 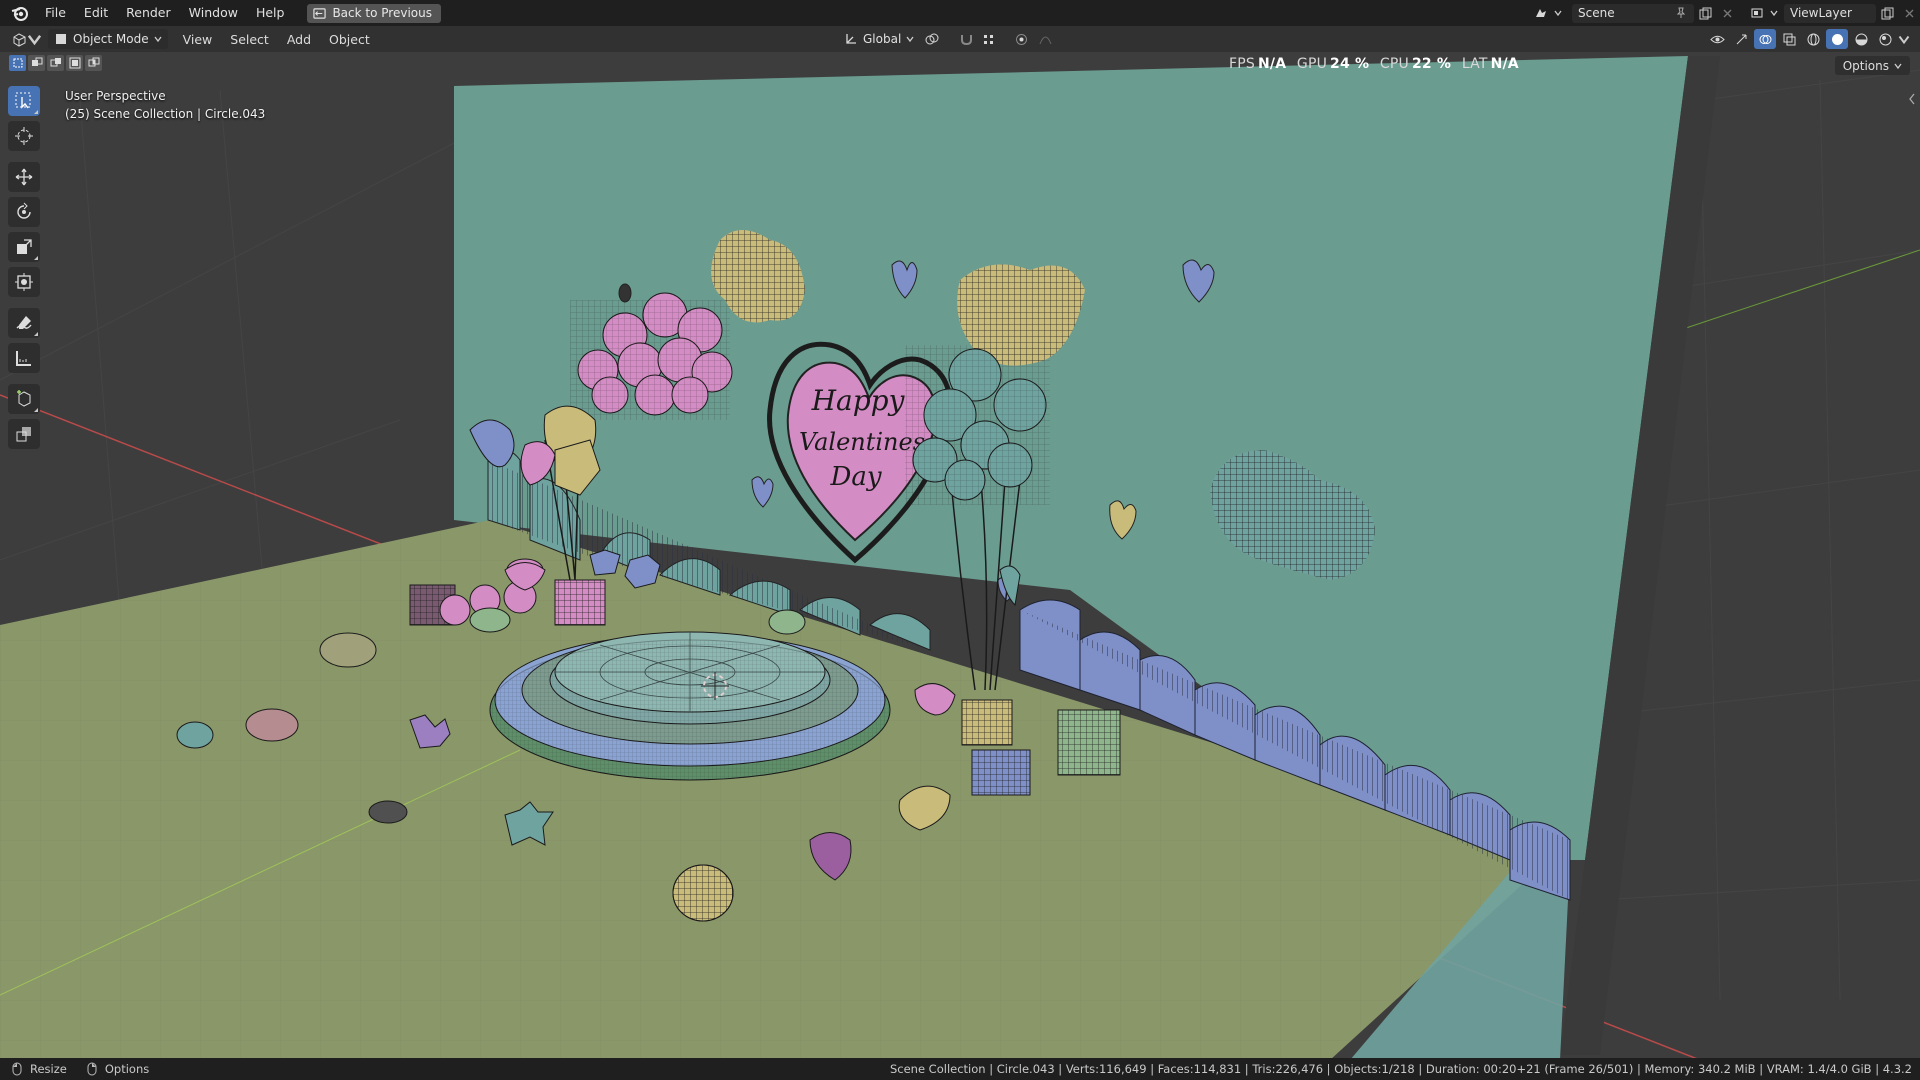 I want to click on overlays-toggle, so click(x=1765, y=39).